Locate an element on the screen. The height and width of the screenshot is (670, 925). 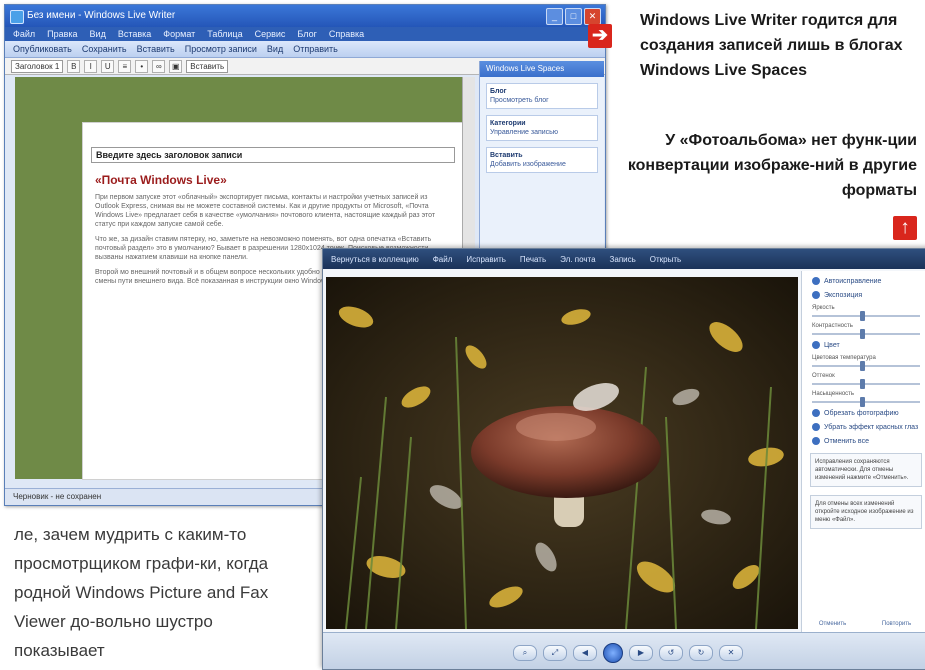
back-to-gallery-button: Вернуться в коллекцию is located at coordinates (375, 259).